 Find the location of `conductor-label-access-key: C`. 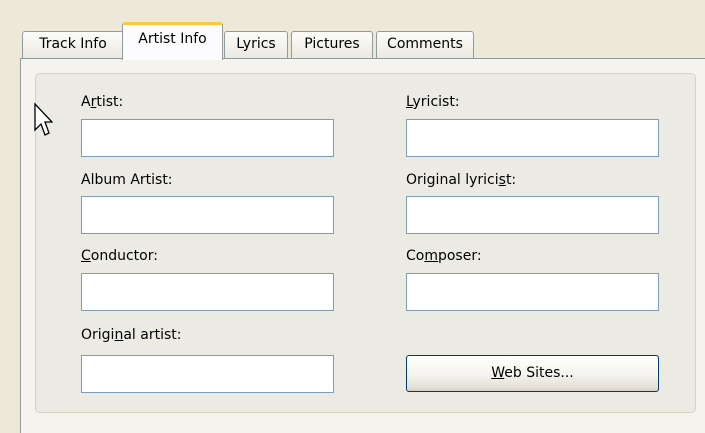

conductor-label-access-key: C is located at coordinates (86, 256).